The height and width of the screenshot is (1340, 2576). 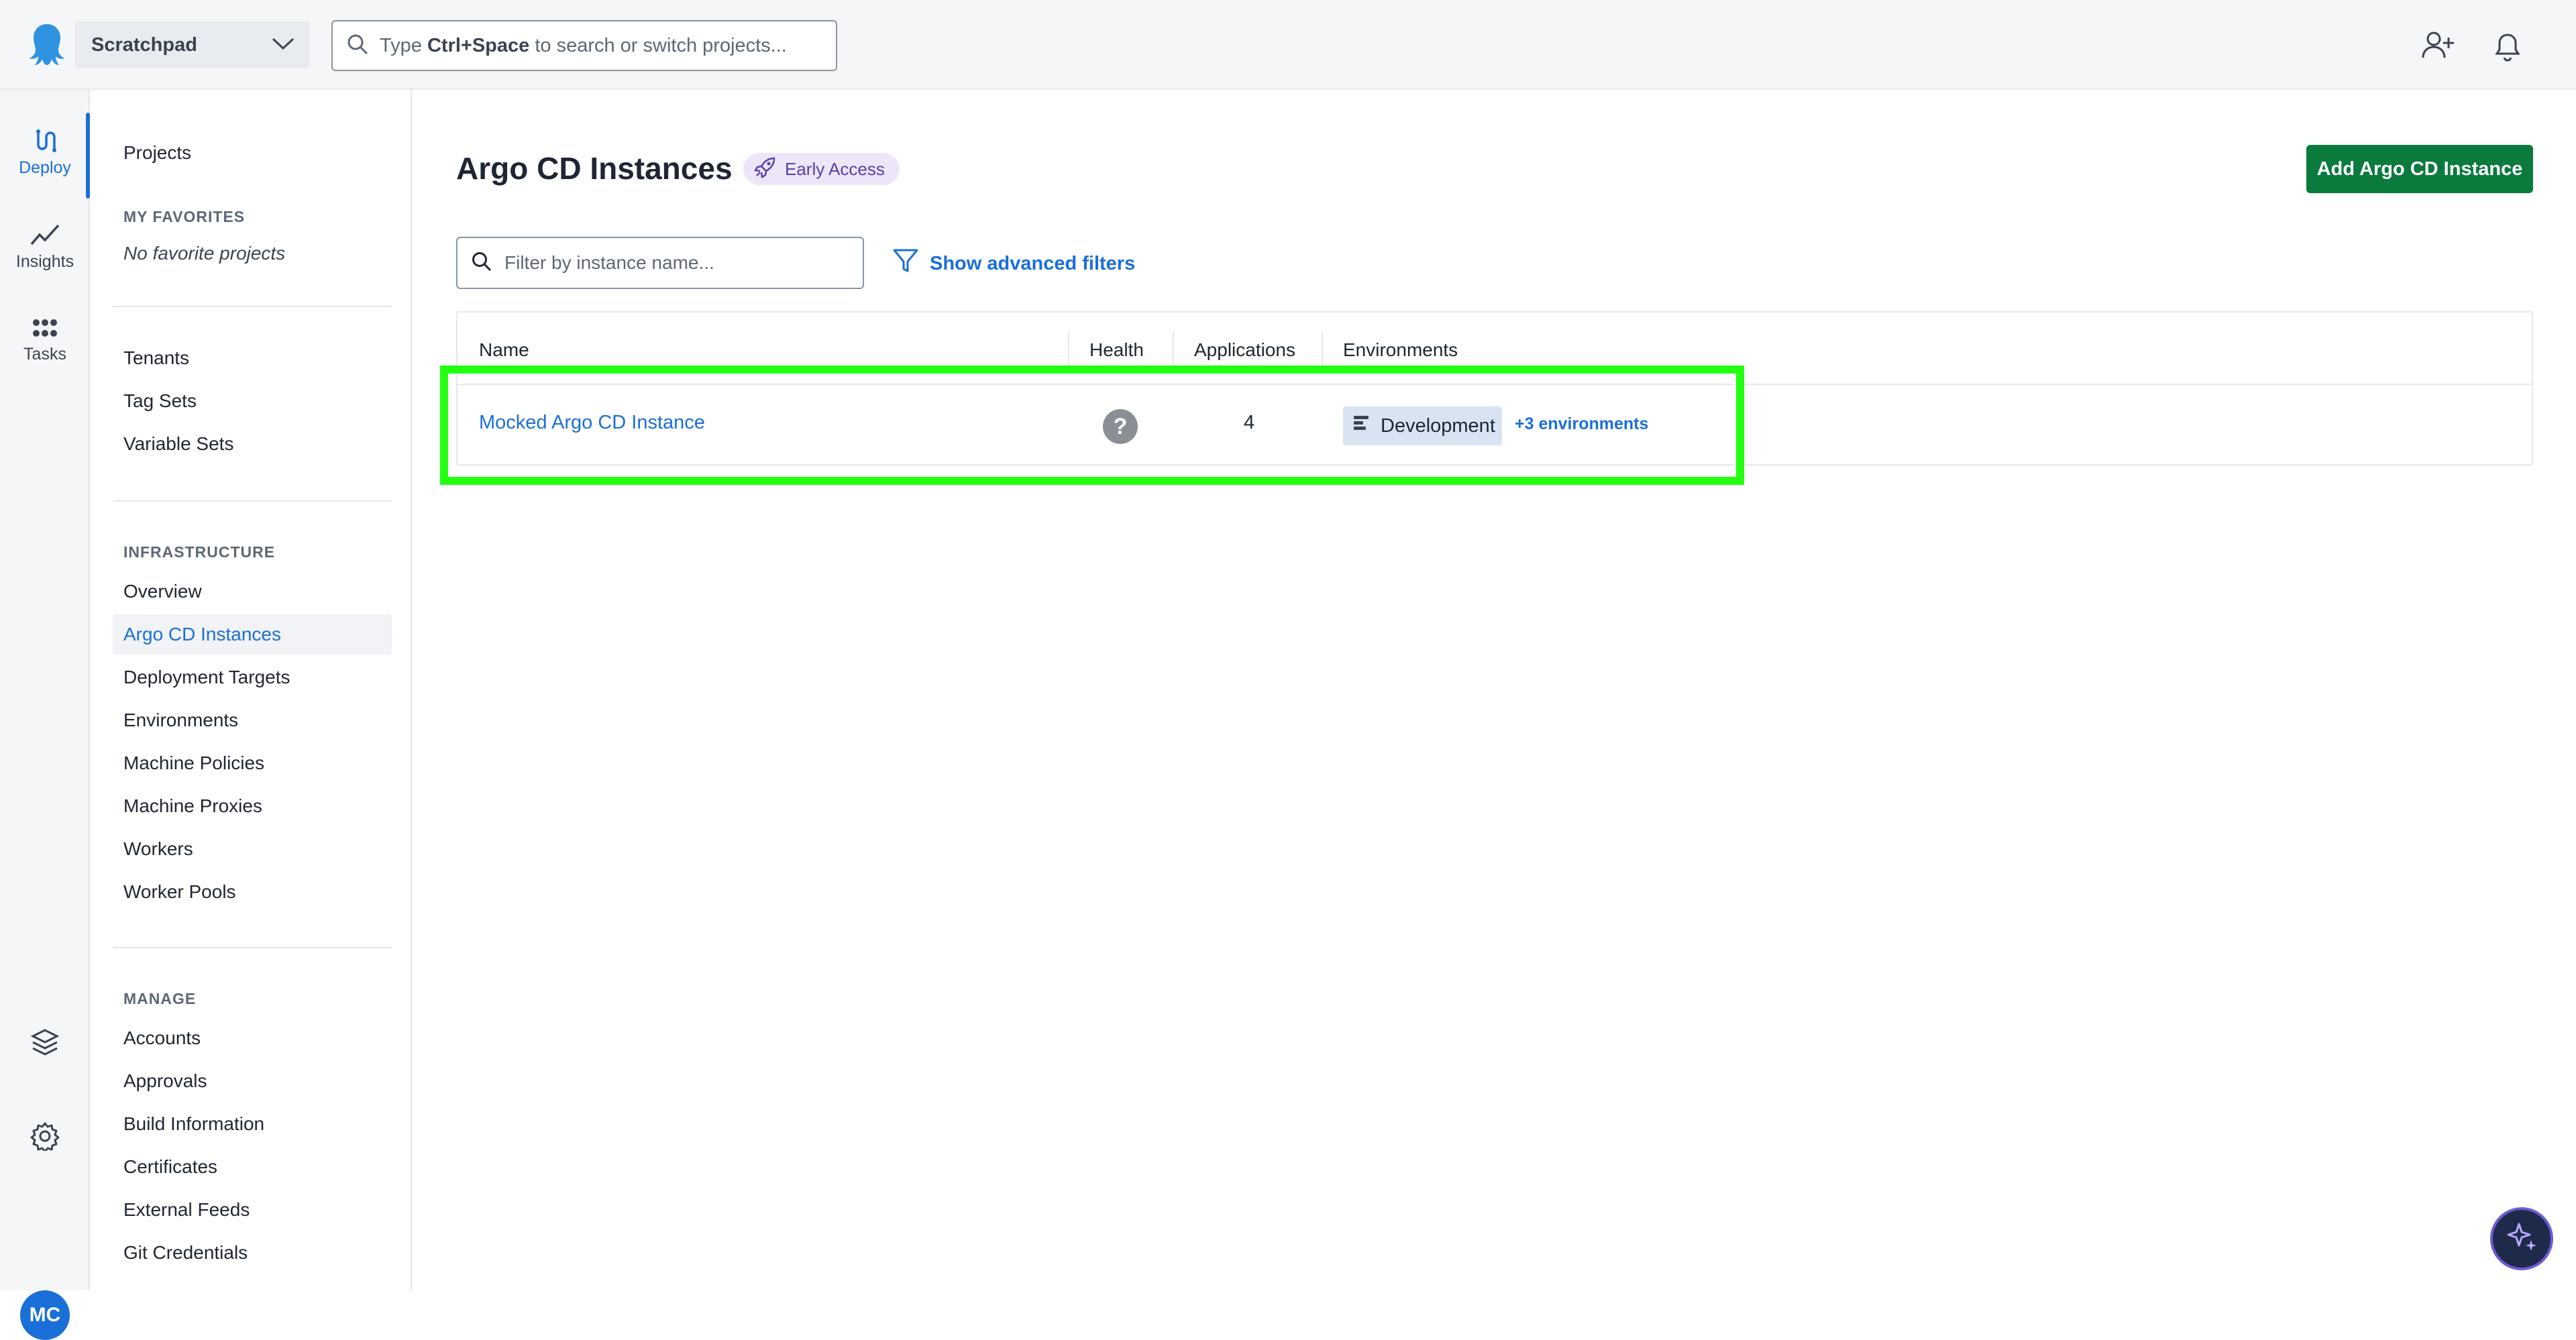 I want to click on sidebar-item-external-feeds: External Feeds, so click(x=186, y=1210).